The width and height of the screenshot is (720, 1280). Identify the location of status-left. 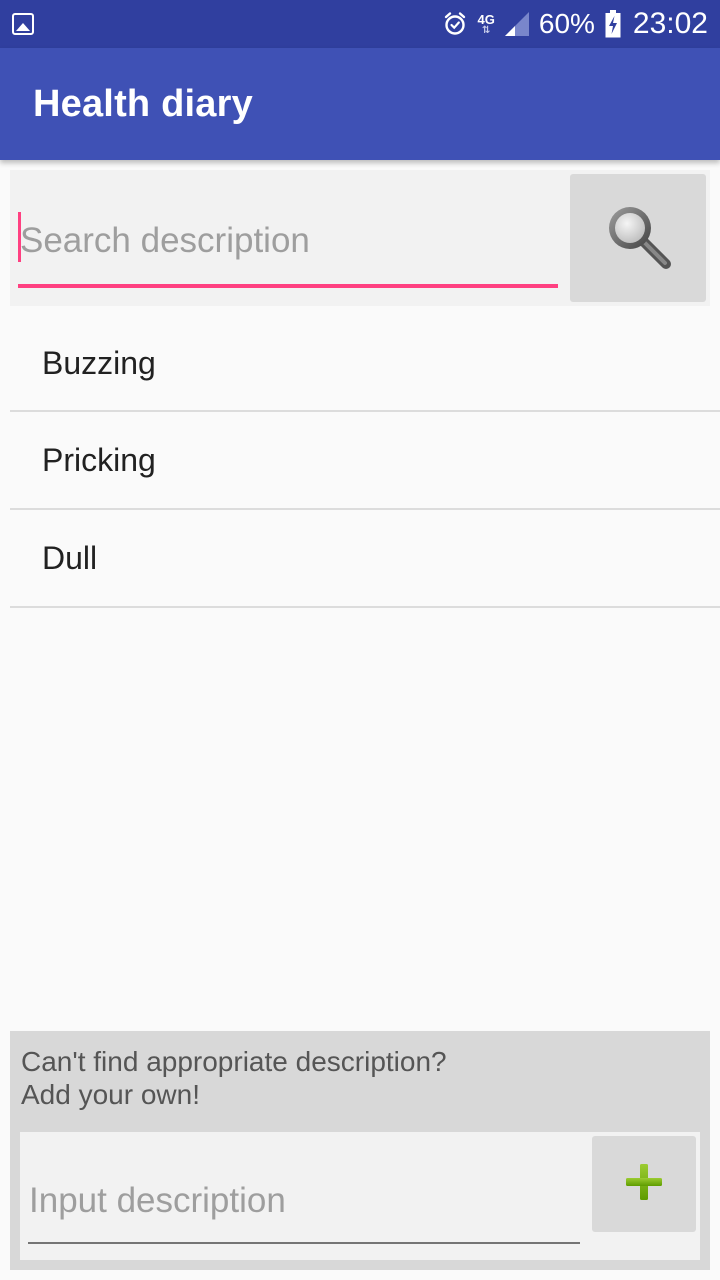
(23, 24).